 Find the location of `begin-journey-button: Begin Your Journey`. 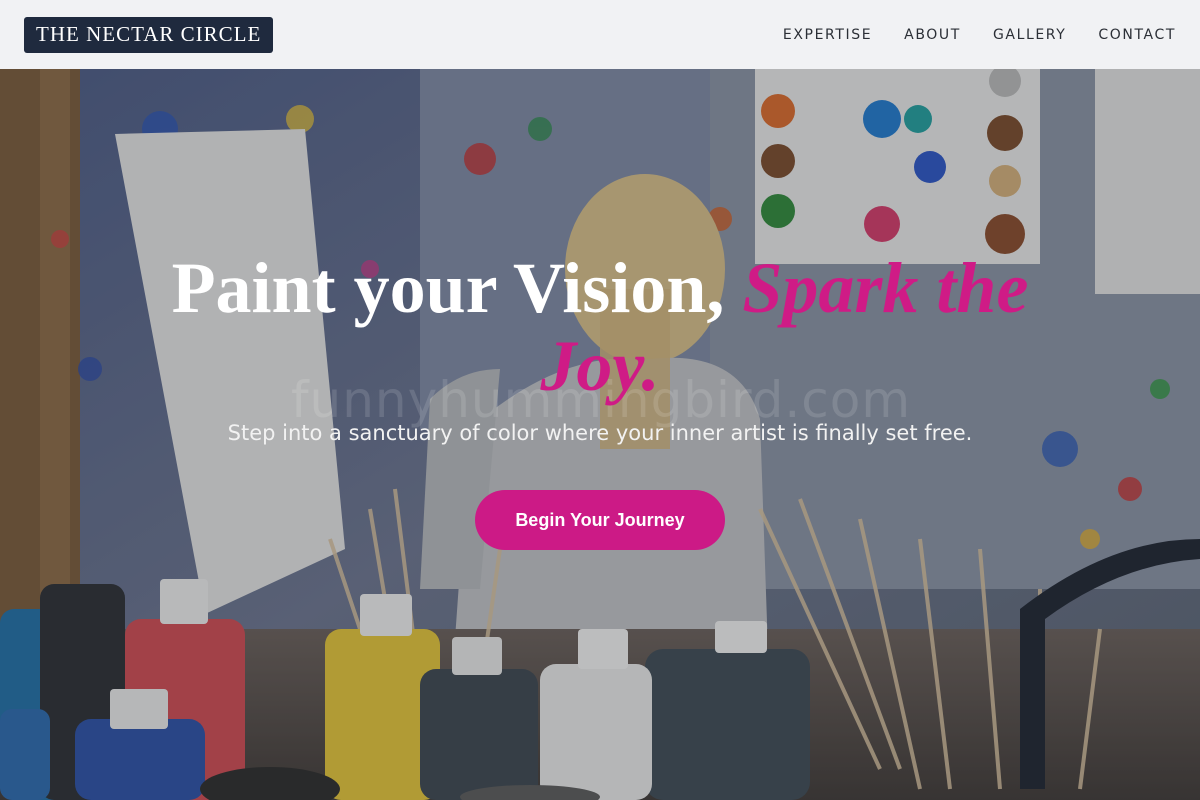

begin-journey-button: Begin Your Journey is located at coordinates (600, 520).